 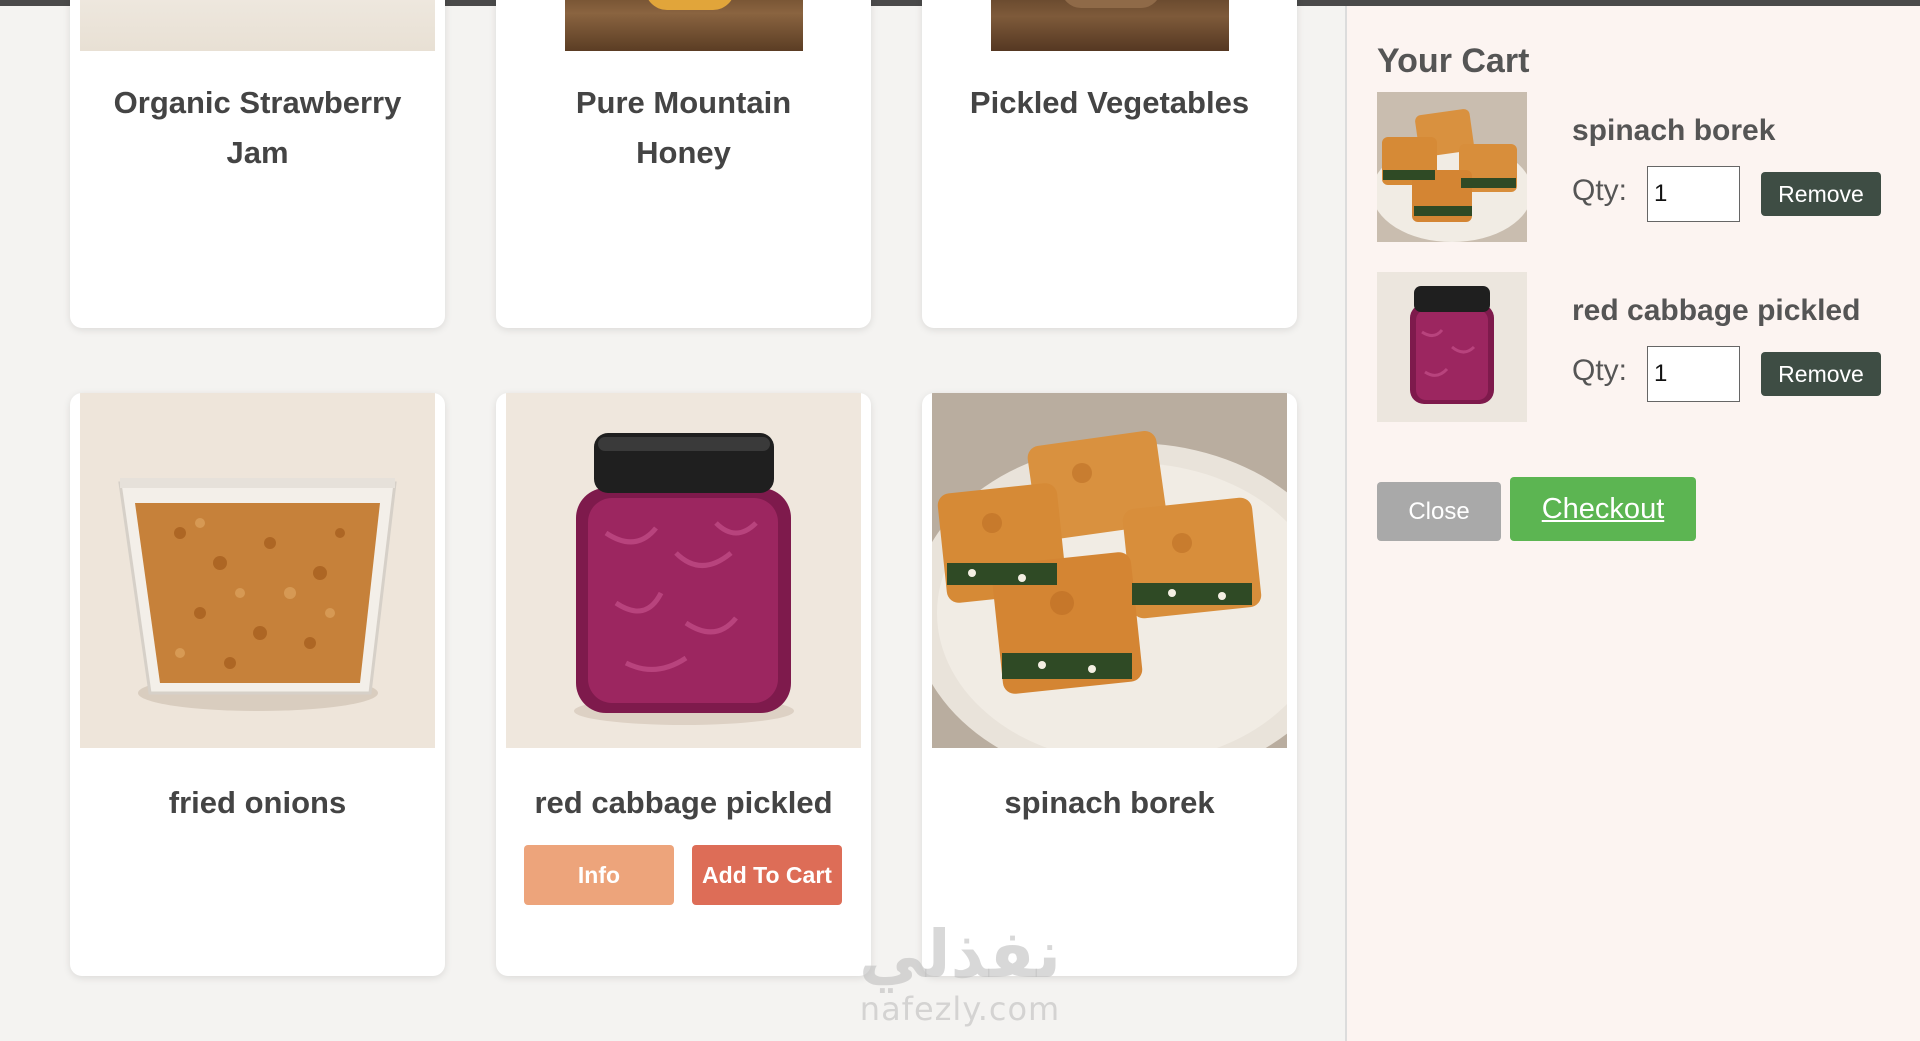 I want to click on cart-item-name: spinach borek, so click(x=1674, y=130).